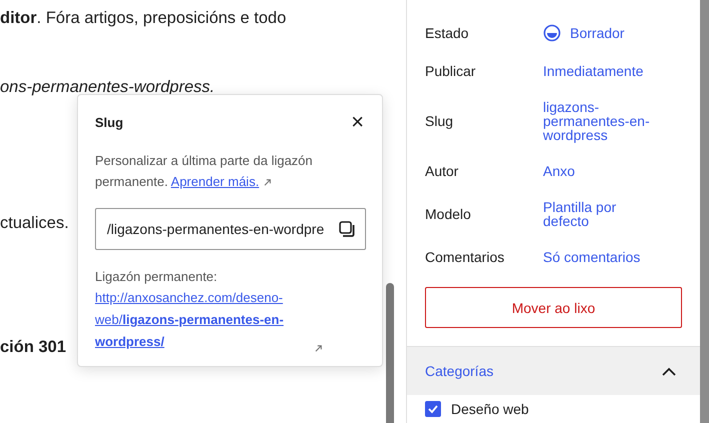 The image size is (709, 423). Describe the element at coordinates (612, 257) in the screenshot. I see `field-value-link: Só comentarios` at that location.